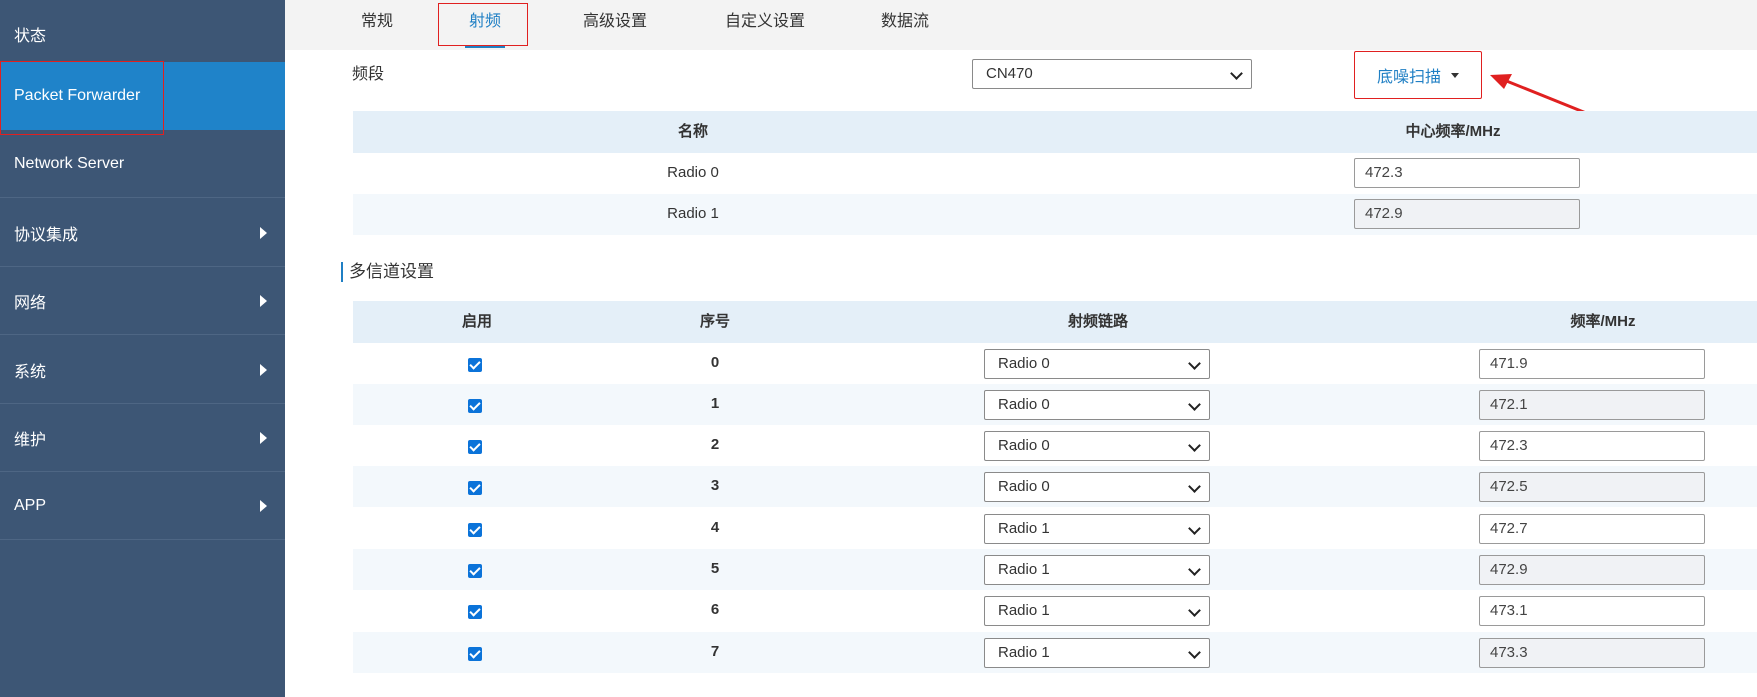 This screenshot has width=1757, height=697. Describe the element at coordinates (1592, 405) in the screenshot. I see `channel-freq-input: 472.1` at that location.